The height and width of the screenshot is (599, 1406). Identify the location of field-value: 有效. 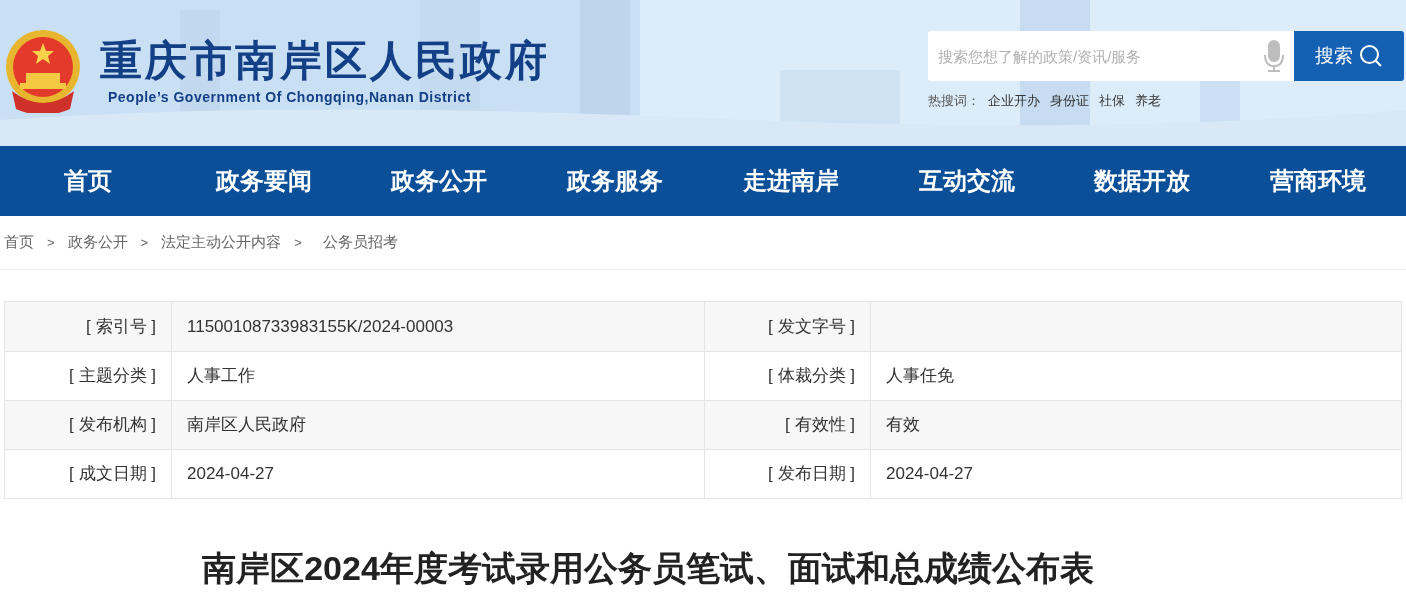
(903, 425).